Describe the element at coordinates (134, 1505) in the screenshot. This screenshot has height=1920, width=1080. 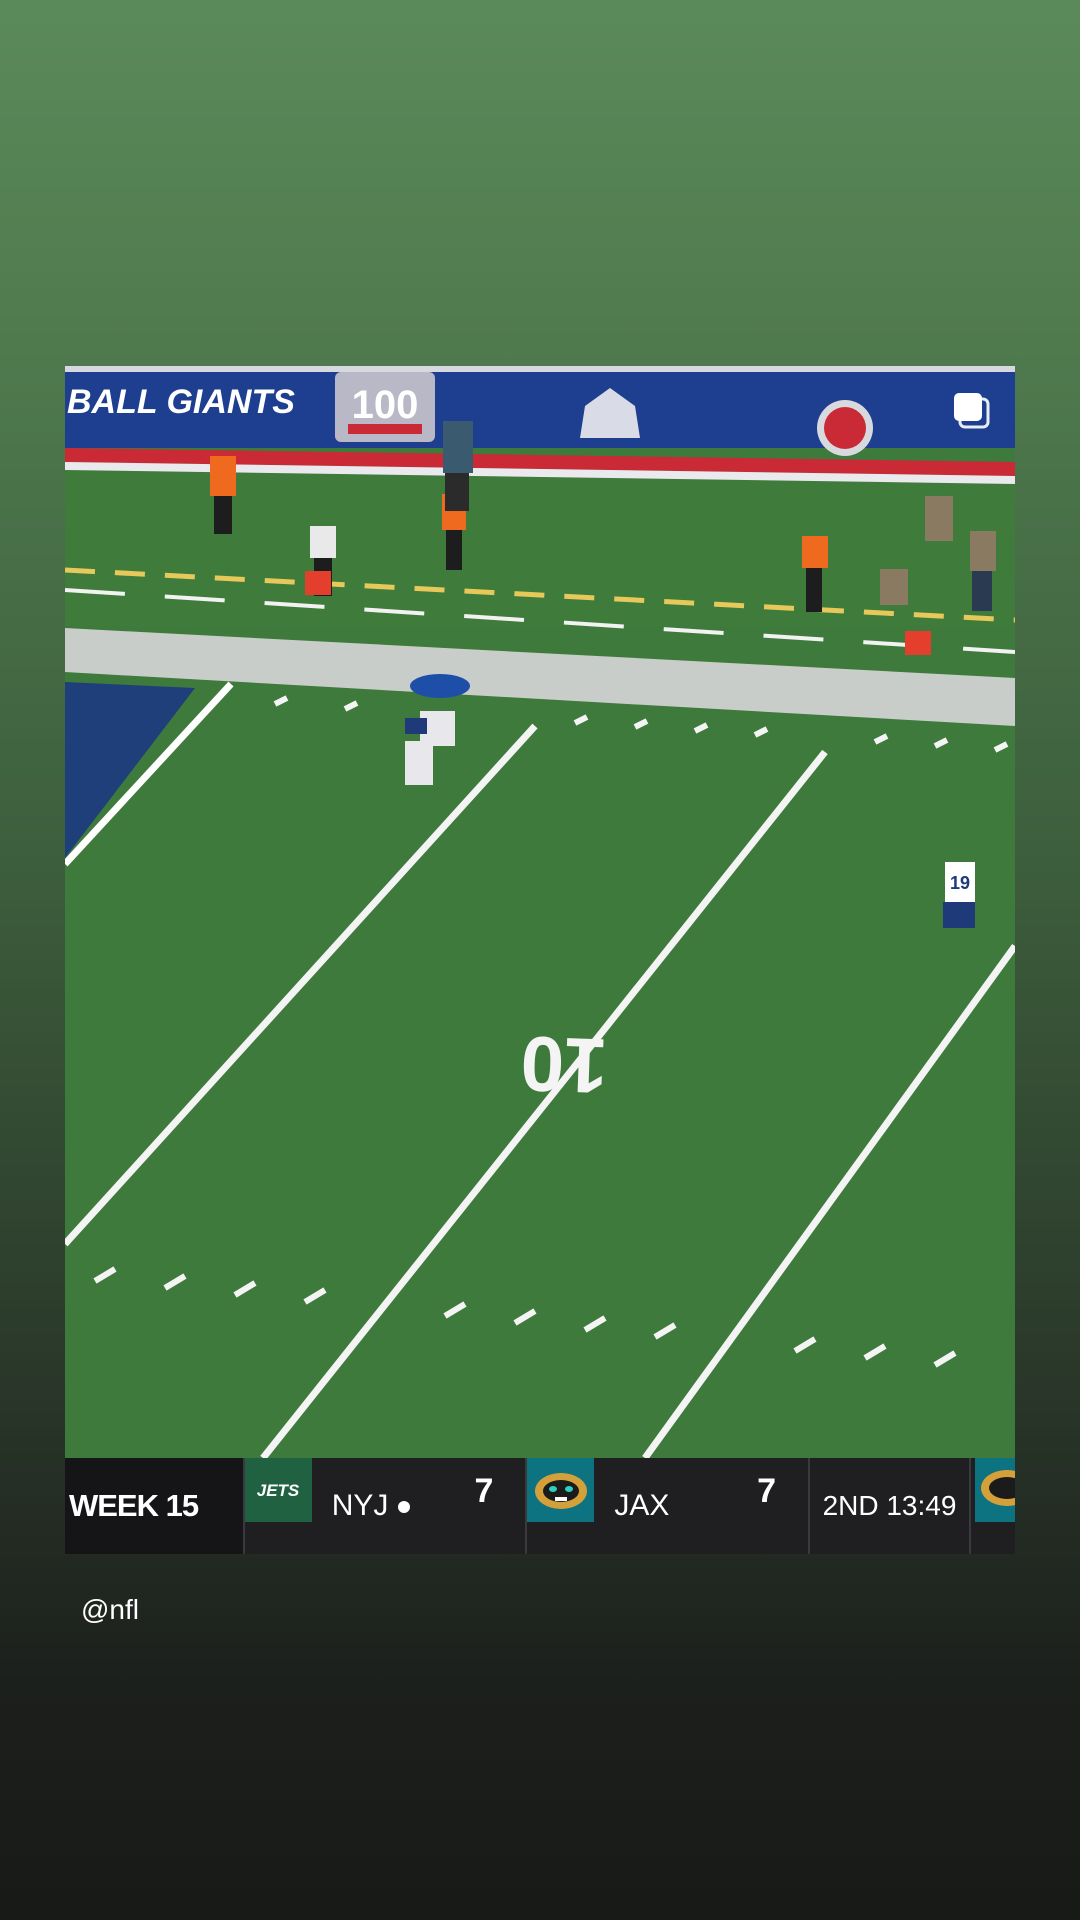
I see `week-label: WEEK 15` at that location.